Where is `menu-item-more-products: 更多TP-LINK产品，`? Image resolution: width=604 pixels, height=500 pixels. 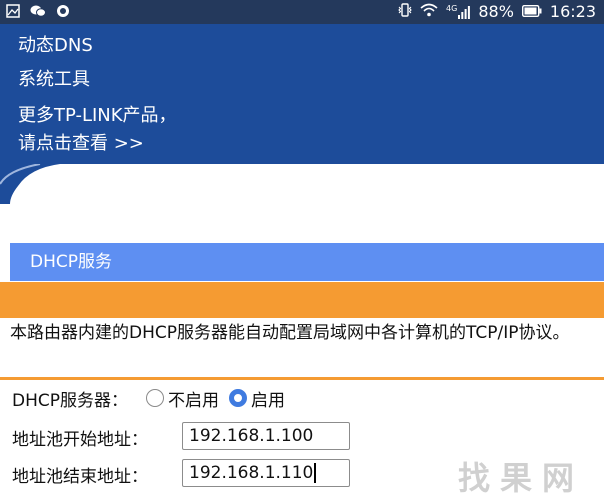 menu-item-more-products: 更多TP-LINK产品， is located at coordinates (97, 116).